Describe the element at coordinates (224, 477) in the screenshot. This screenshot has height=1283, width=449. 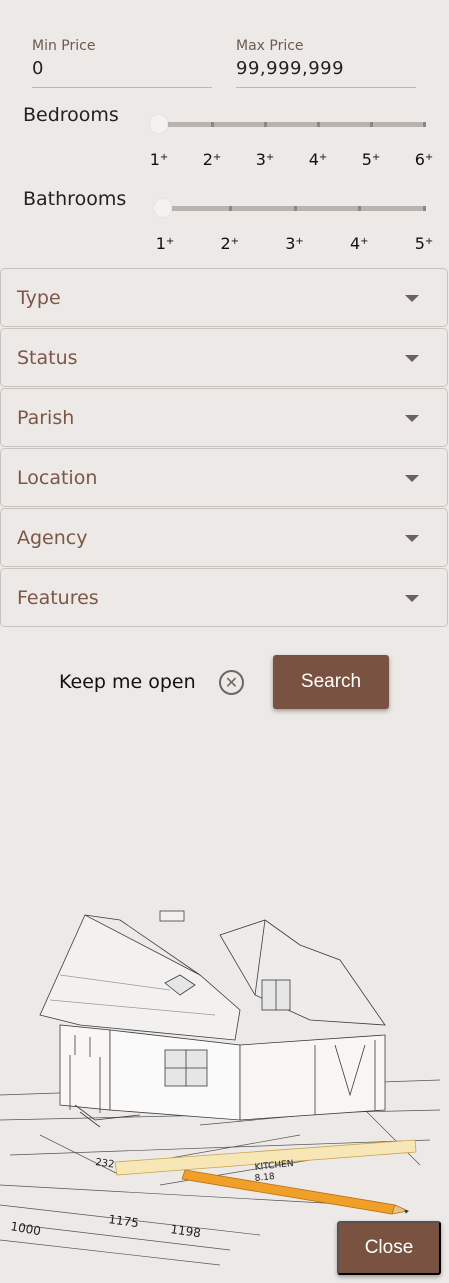
I see `filter-dropdown-location: Location` at that location.